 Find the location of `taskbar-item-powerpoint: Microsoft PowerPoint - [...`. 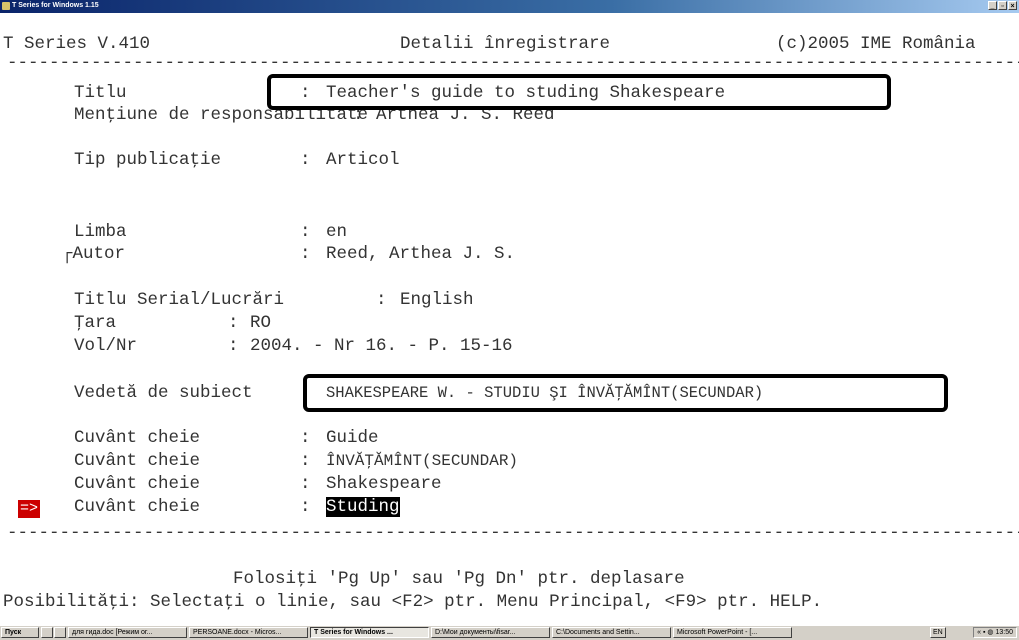

taskbar-item-powerpoint: Microsoft PowerPoint - [... is located at coordinates (732, 632).